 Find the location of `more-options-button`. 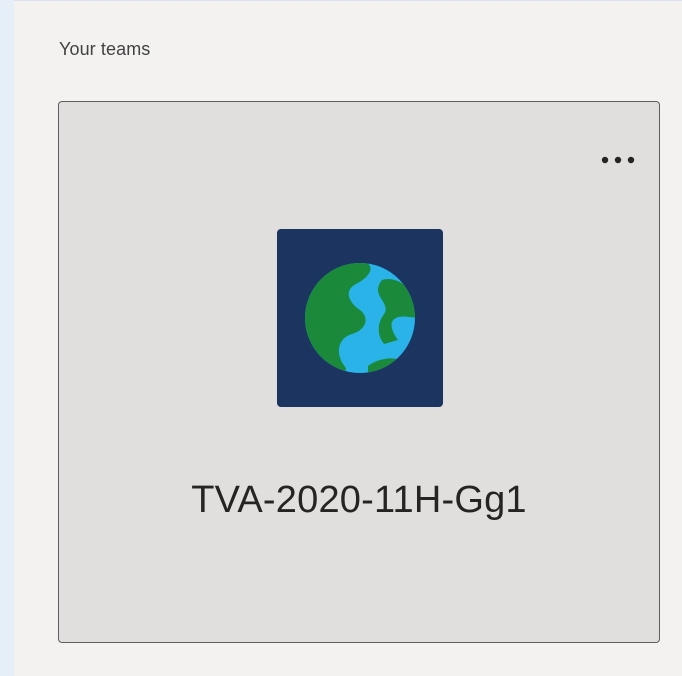

more-options-button is located at coordinates (618, 160).